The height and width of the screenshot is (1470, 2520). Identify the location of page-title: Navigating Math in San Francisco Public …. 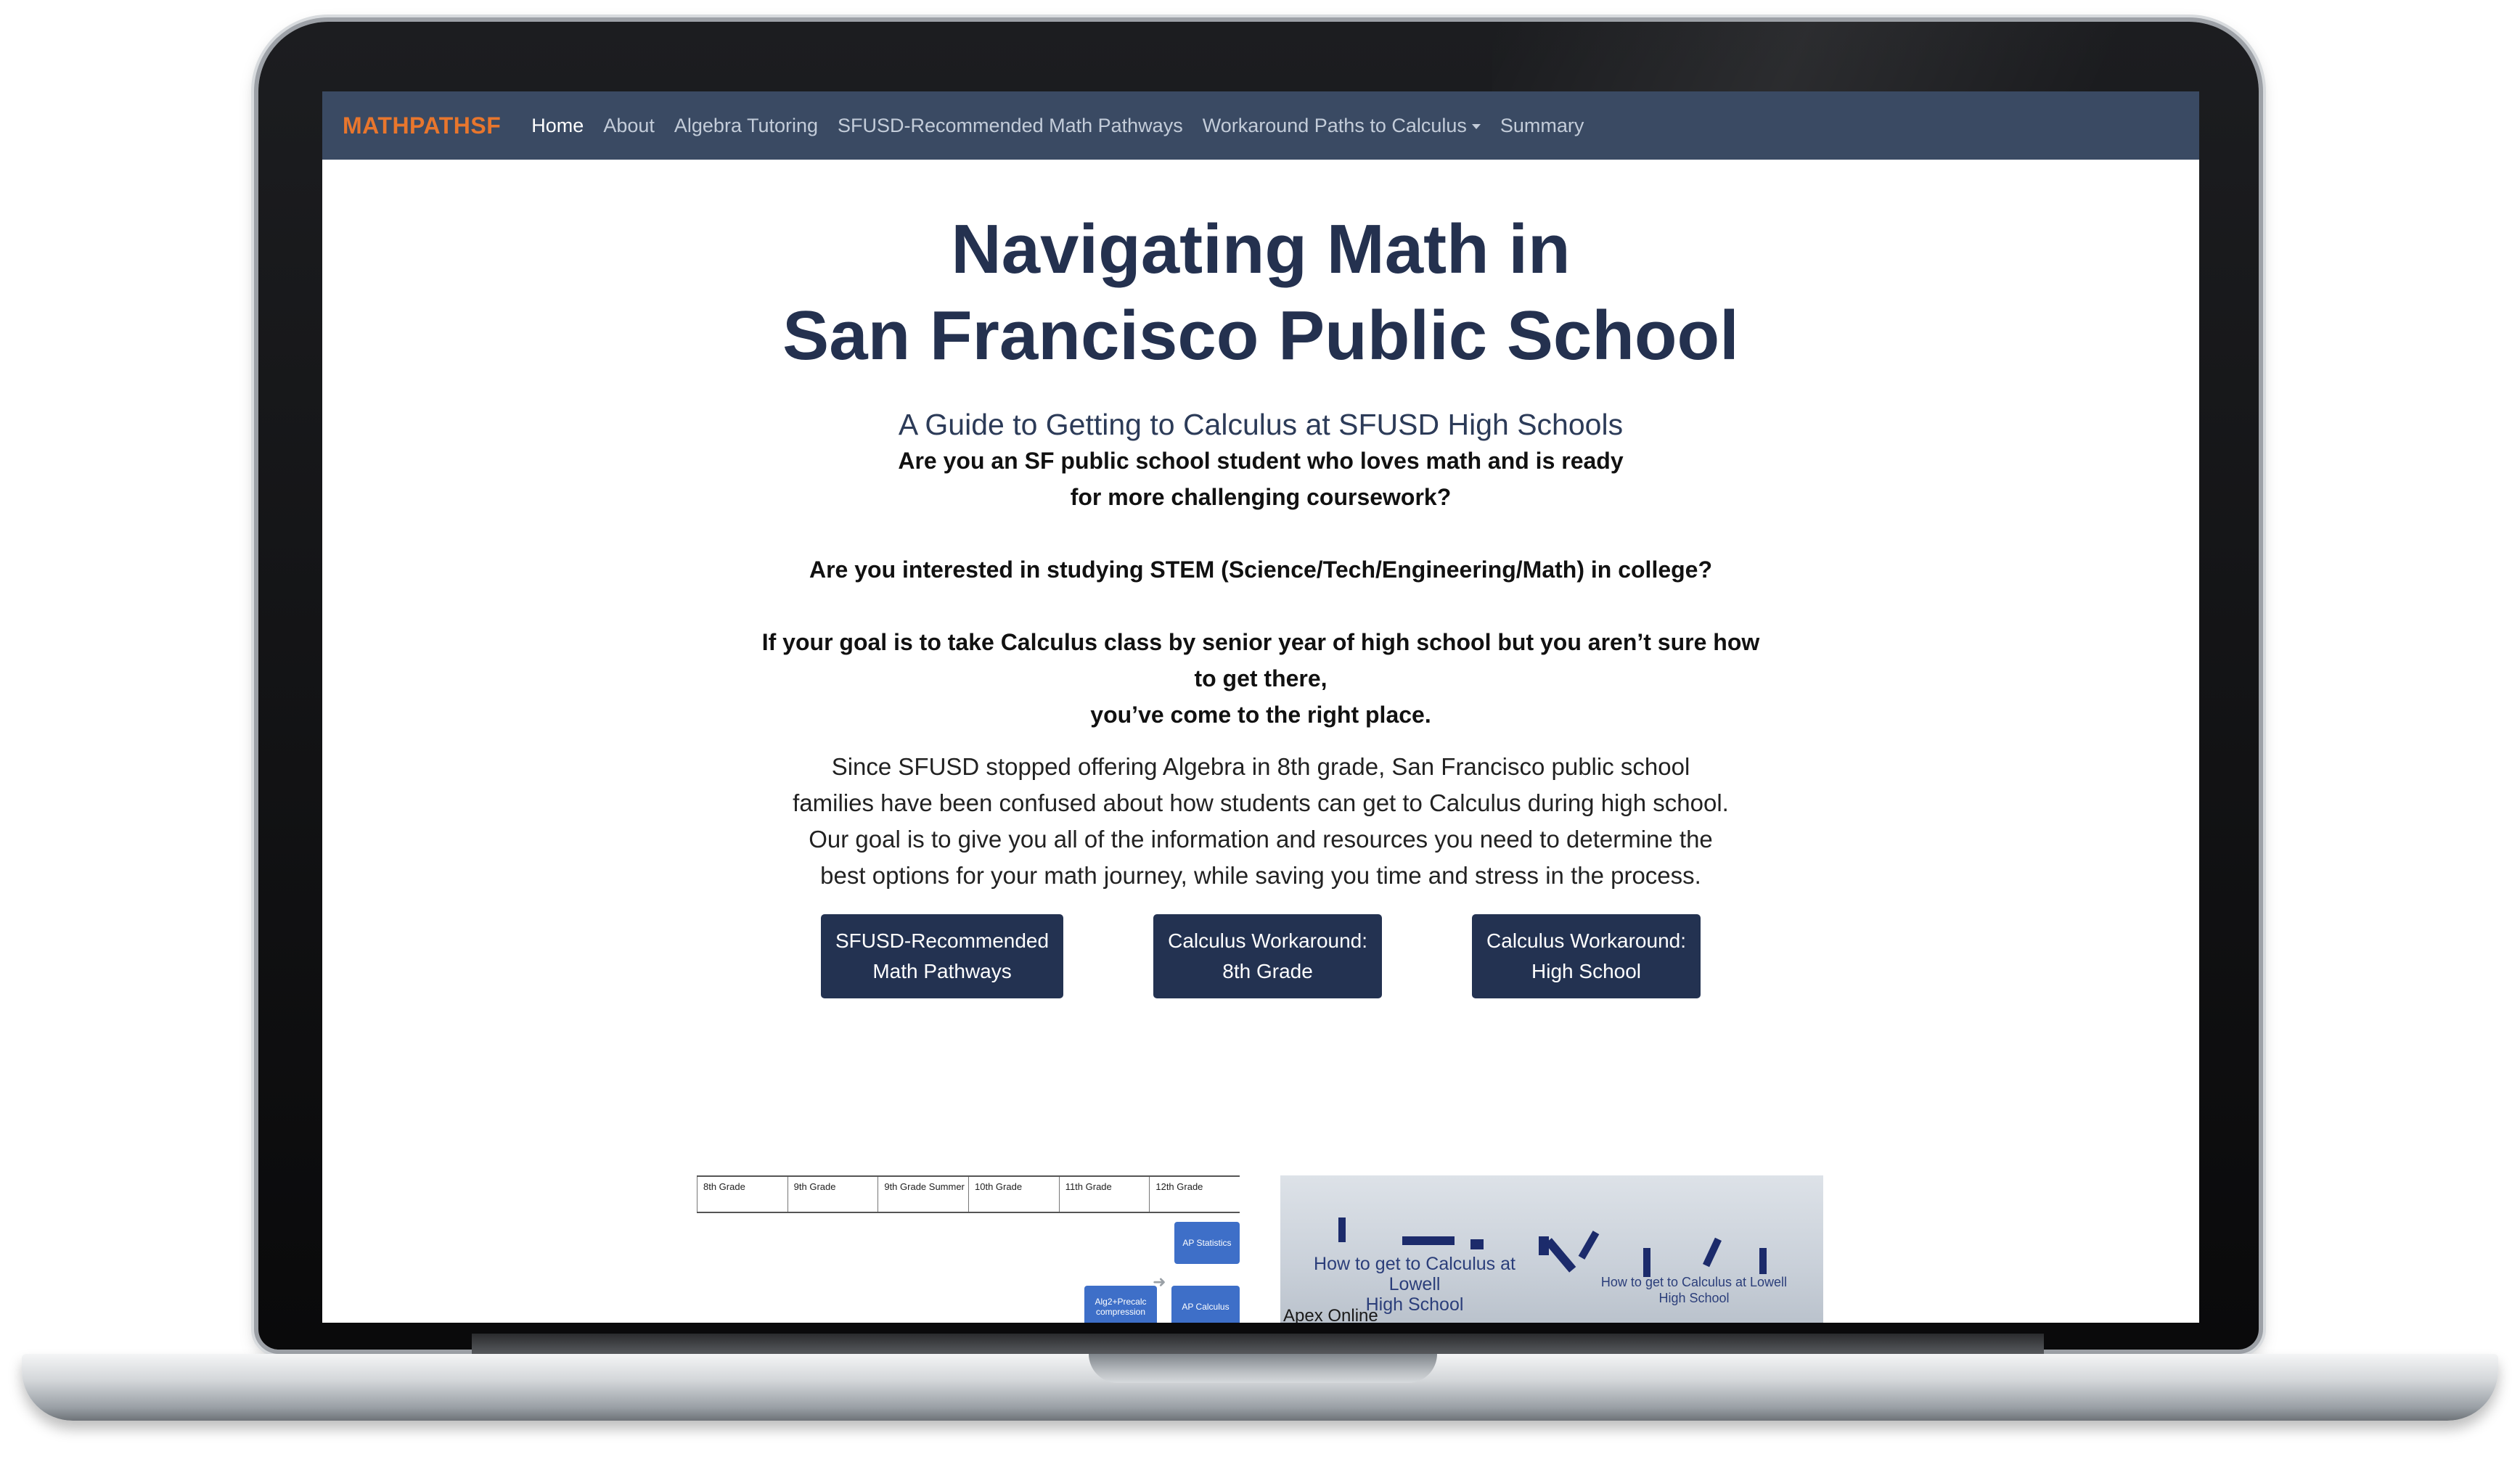
(1260, 269).